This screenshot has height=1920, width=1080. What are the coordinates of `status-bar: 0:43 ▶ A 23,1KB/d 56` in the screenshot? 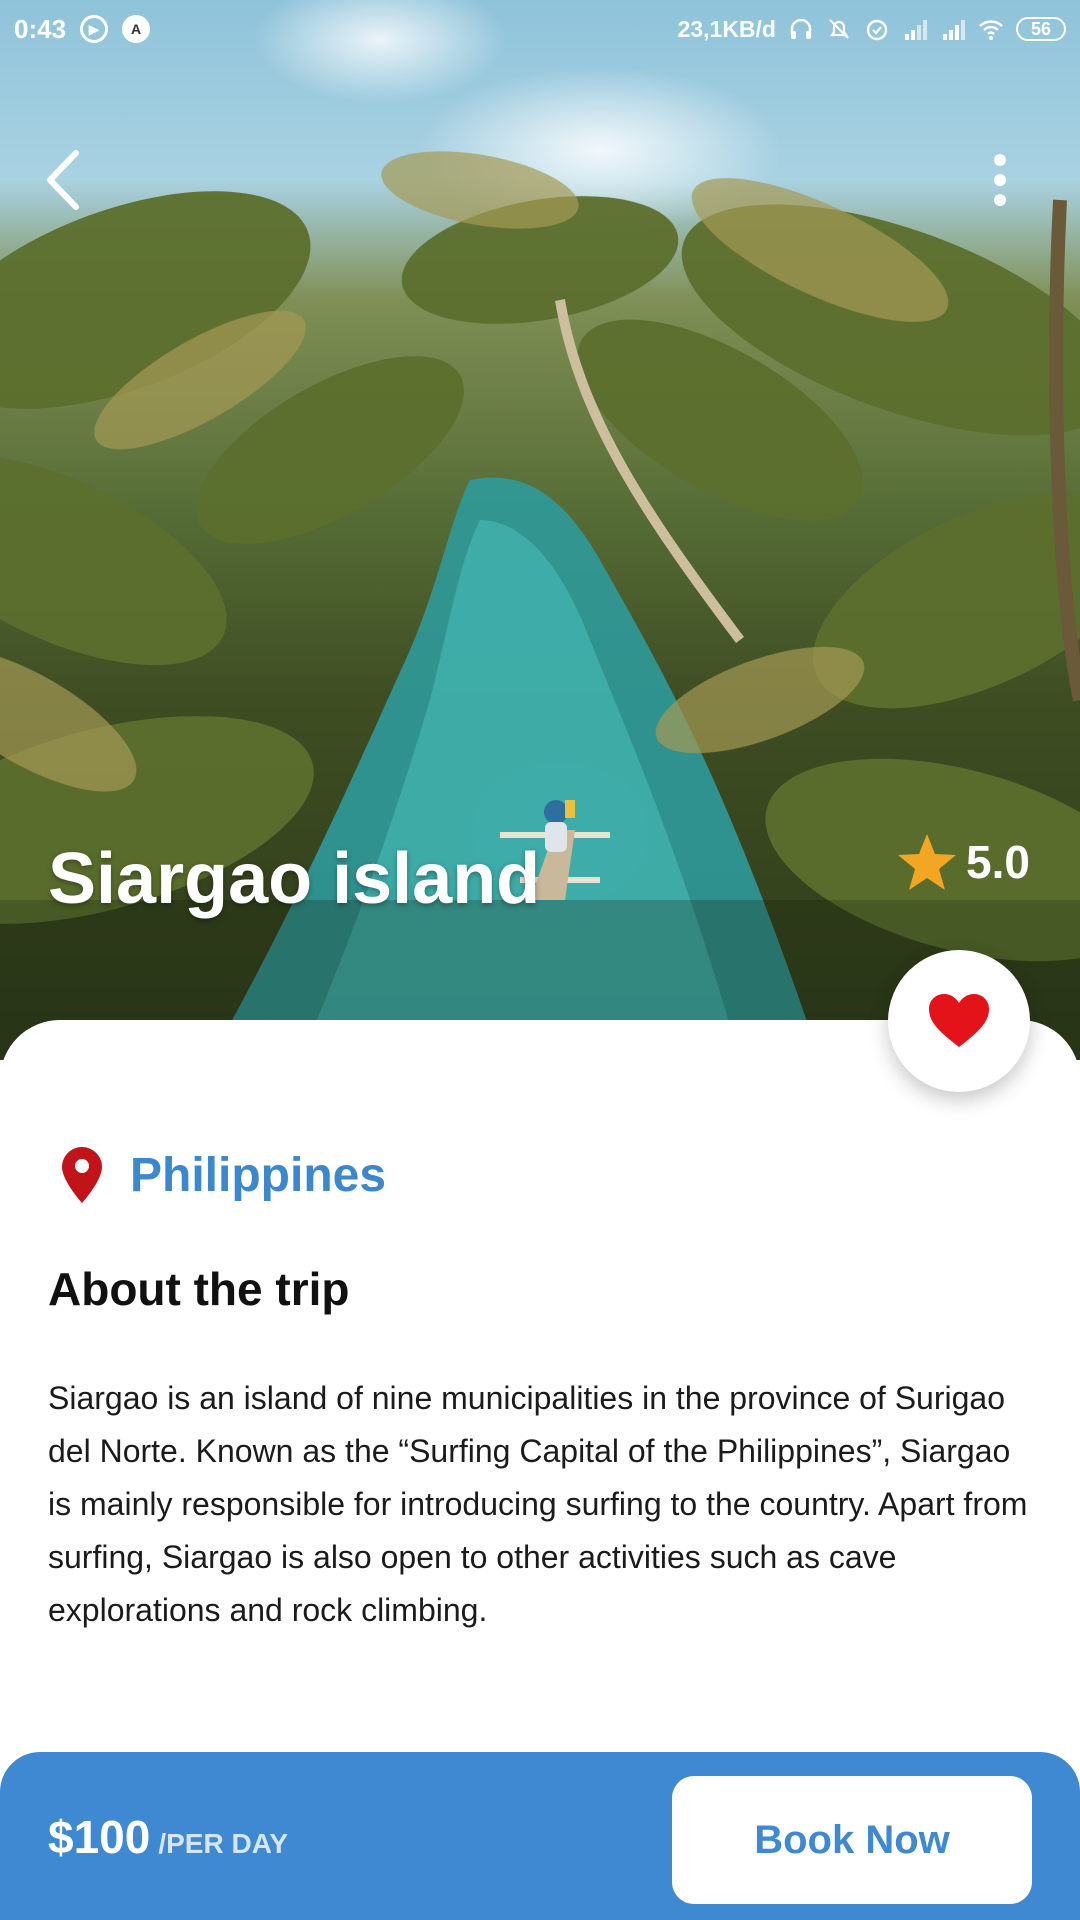 It's located at (540, 29).